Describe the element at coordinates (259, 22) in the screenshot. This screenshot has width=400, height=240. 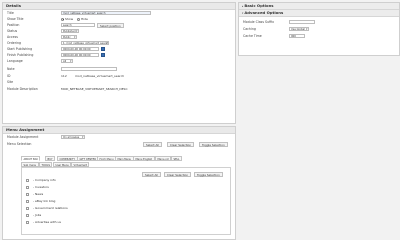
I see `module-class-suffix-label: Module Class Suffix` at that location.